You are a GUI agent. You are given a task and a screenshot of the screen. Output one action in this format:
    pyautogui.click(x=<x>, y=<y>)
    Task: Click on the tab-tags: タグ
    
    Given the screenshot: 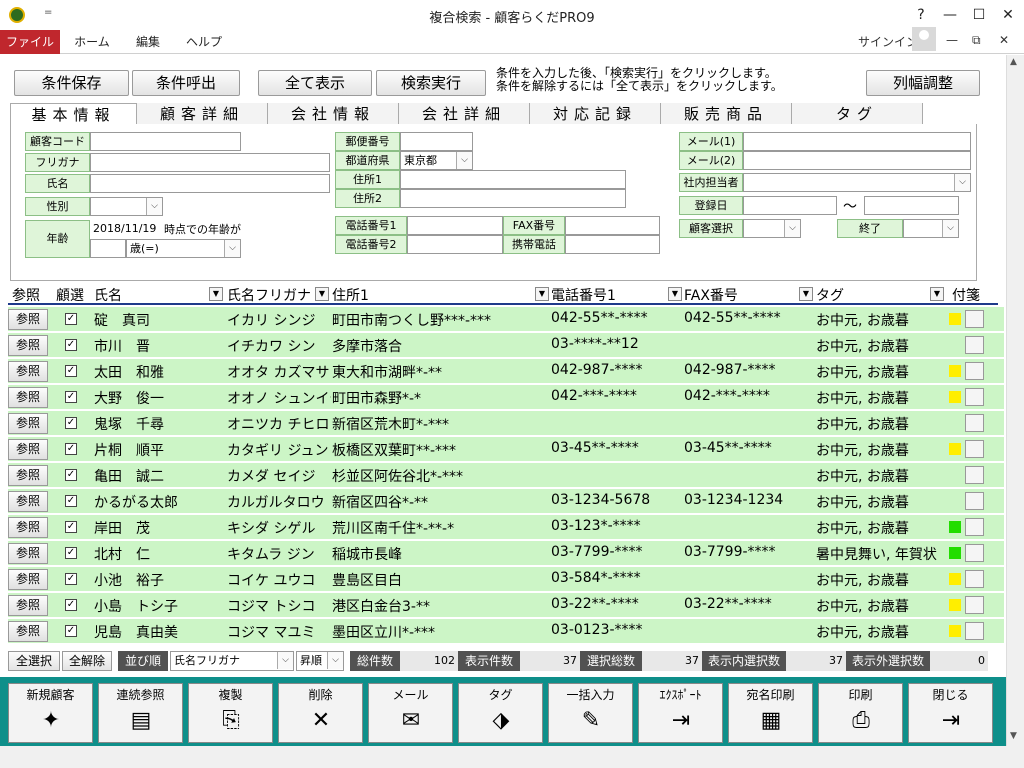 What is the action you would take?
    pyautogui.click(x=857, y=114)
    